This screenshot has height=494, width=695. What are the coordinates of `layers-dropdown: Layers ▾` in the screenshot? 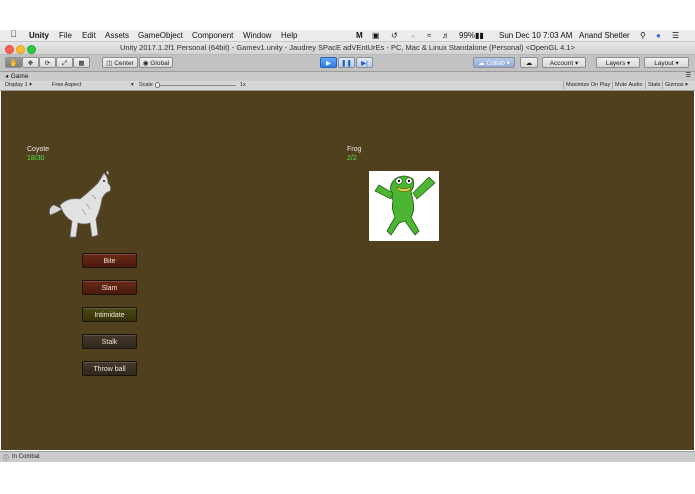 It's located at (618, 62).